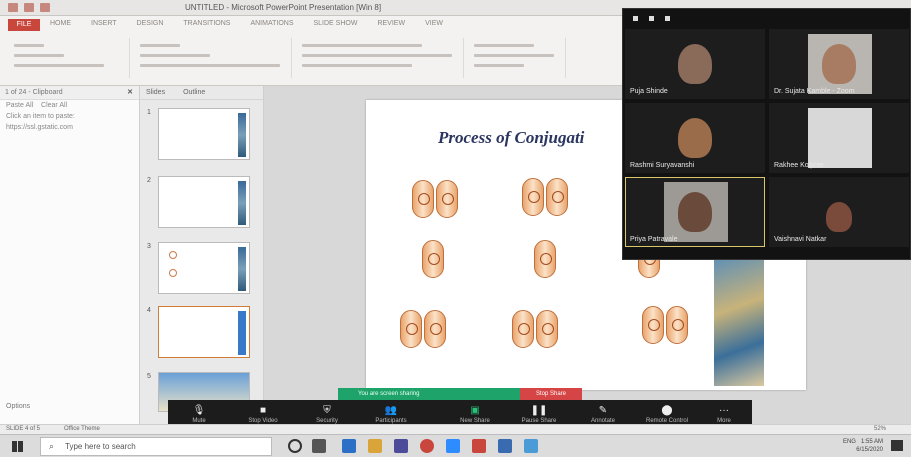 This screenshot has width=911, height=457. What do you see at coordinates (839, 212) in the screenshot?
I see `participant-tile: Vaishnavi Natkar` at bounding box center [839, 212].